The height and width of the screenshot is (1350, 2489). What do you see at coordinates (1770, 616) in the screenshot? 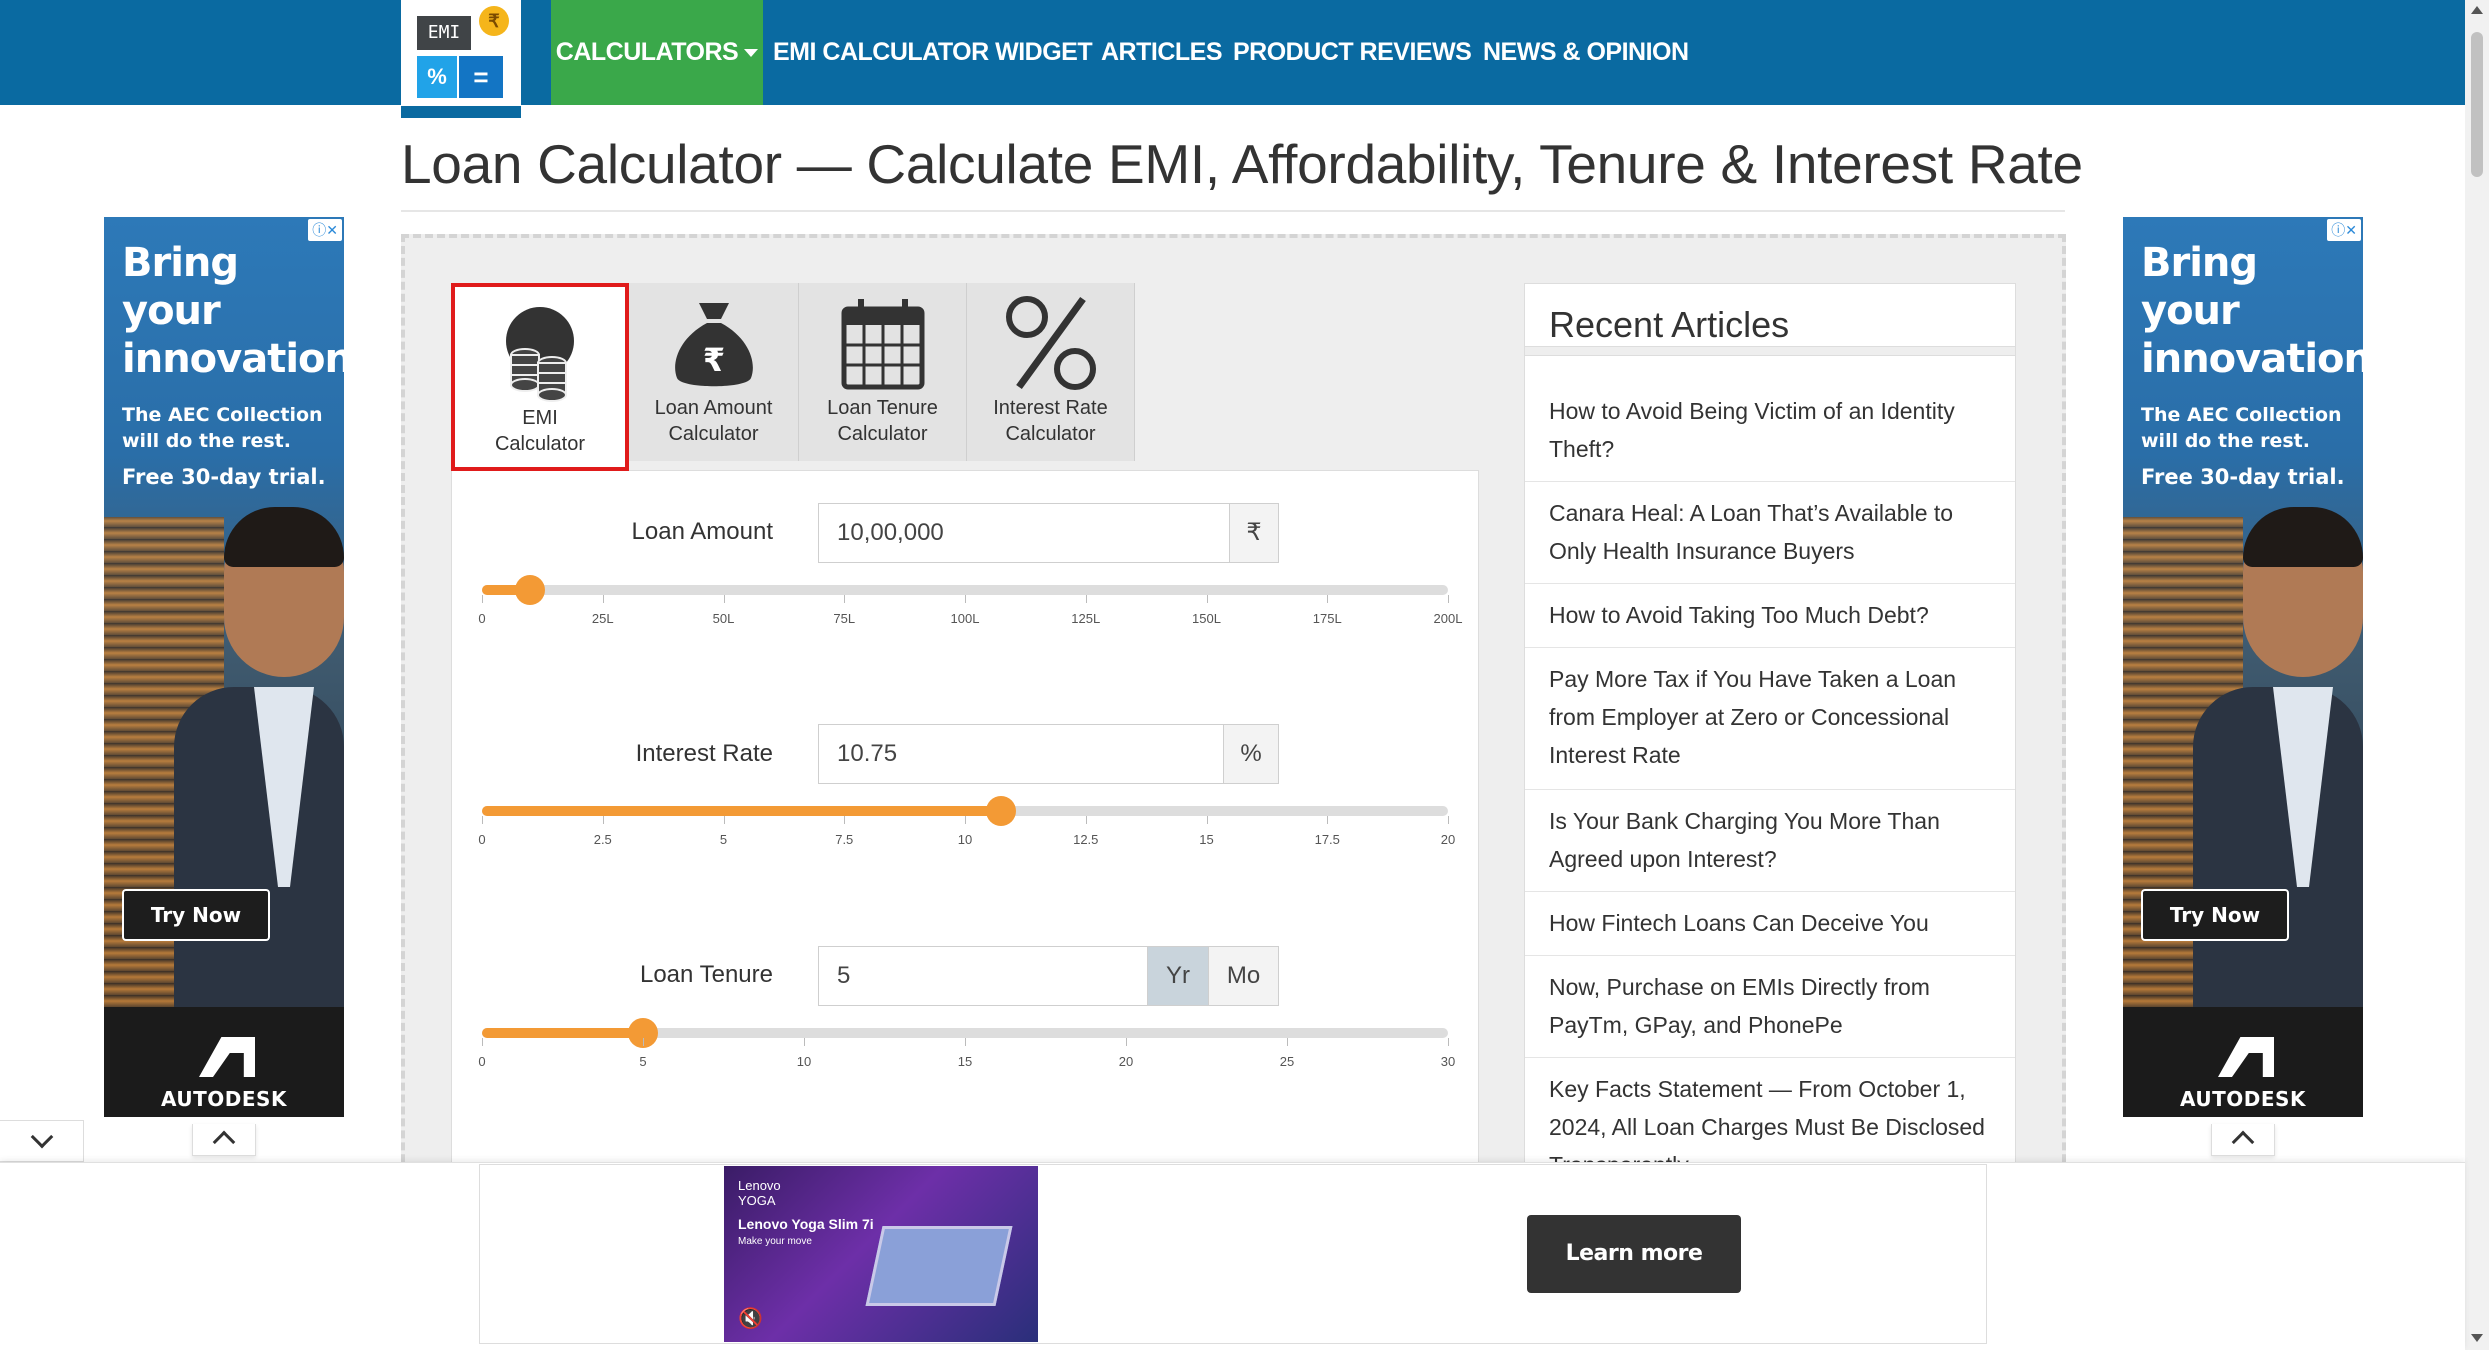
I see `article-link: How to Avoid Taking Too Much Debt?` at bounding box center [1770, 616].